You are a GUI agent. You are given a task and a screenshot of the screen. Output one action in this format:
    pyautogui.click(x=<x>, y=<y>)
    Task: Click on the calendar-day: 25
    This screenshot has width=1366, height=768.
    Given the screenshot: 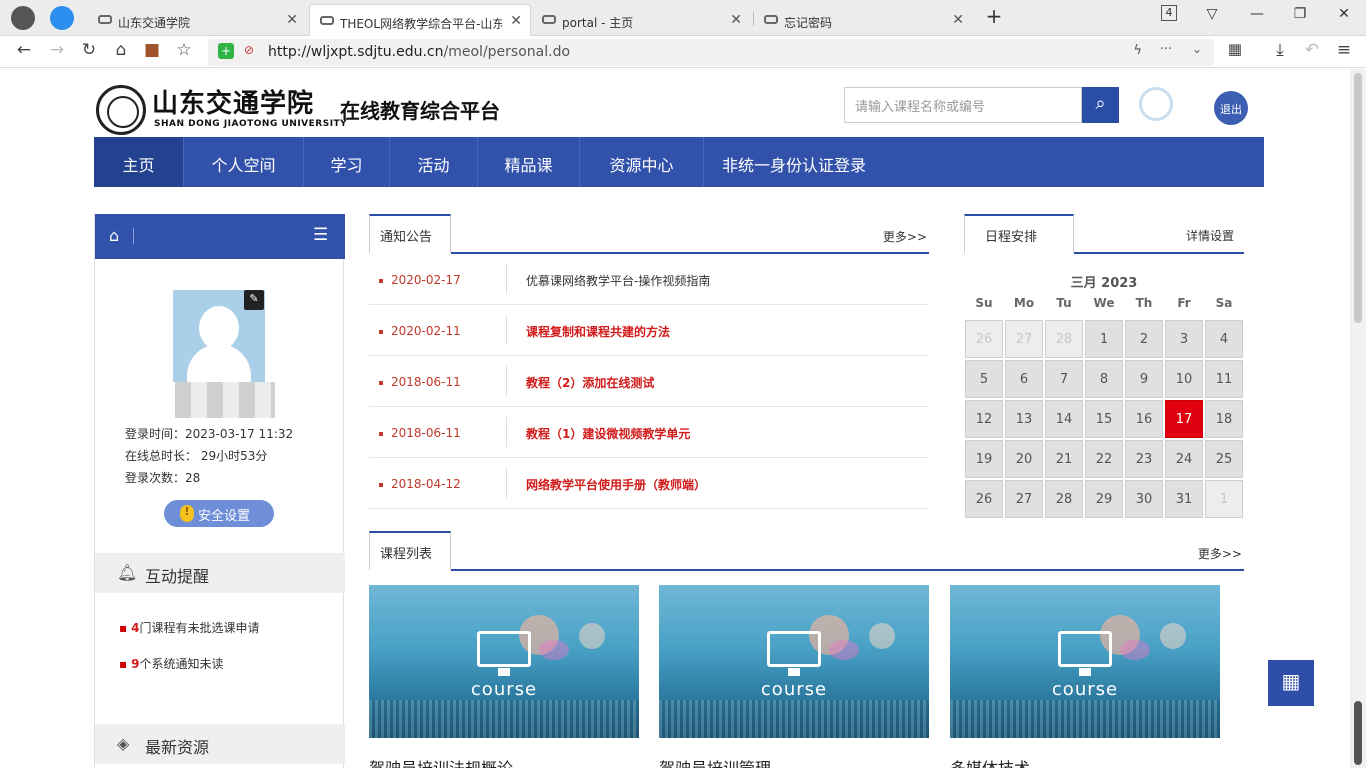 What is the action you would take?
    pyautogui.click(x=1224, y=459)
    